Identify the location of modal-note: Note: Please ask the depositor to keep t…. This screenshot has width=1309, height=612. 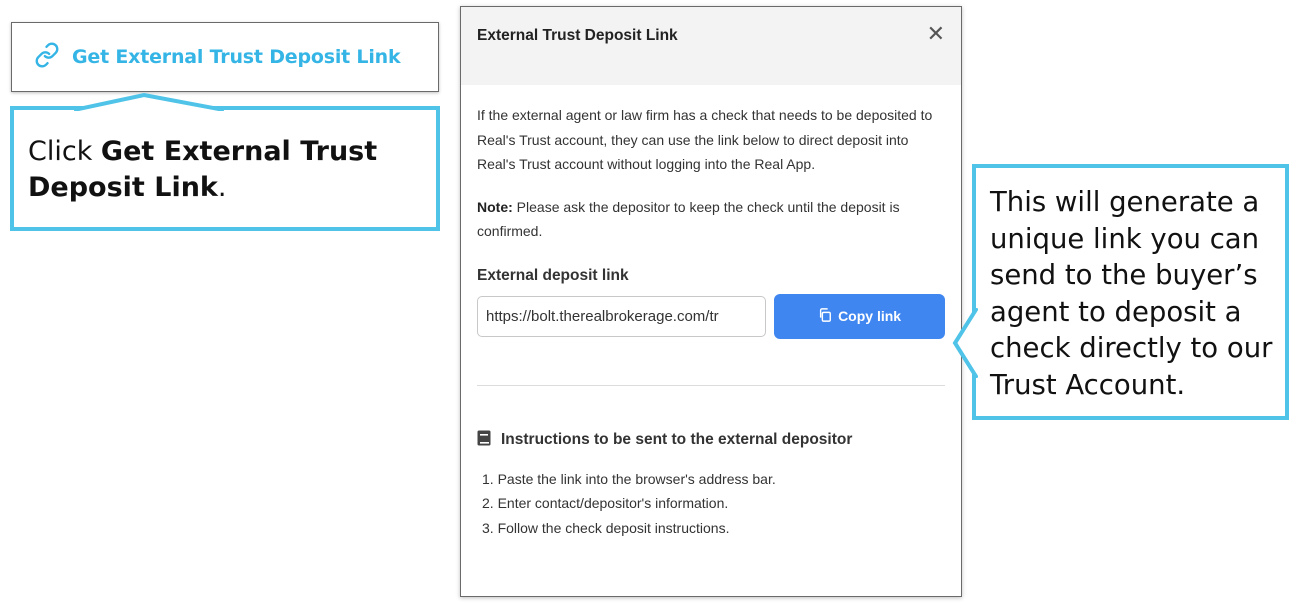
(711, 219).